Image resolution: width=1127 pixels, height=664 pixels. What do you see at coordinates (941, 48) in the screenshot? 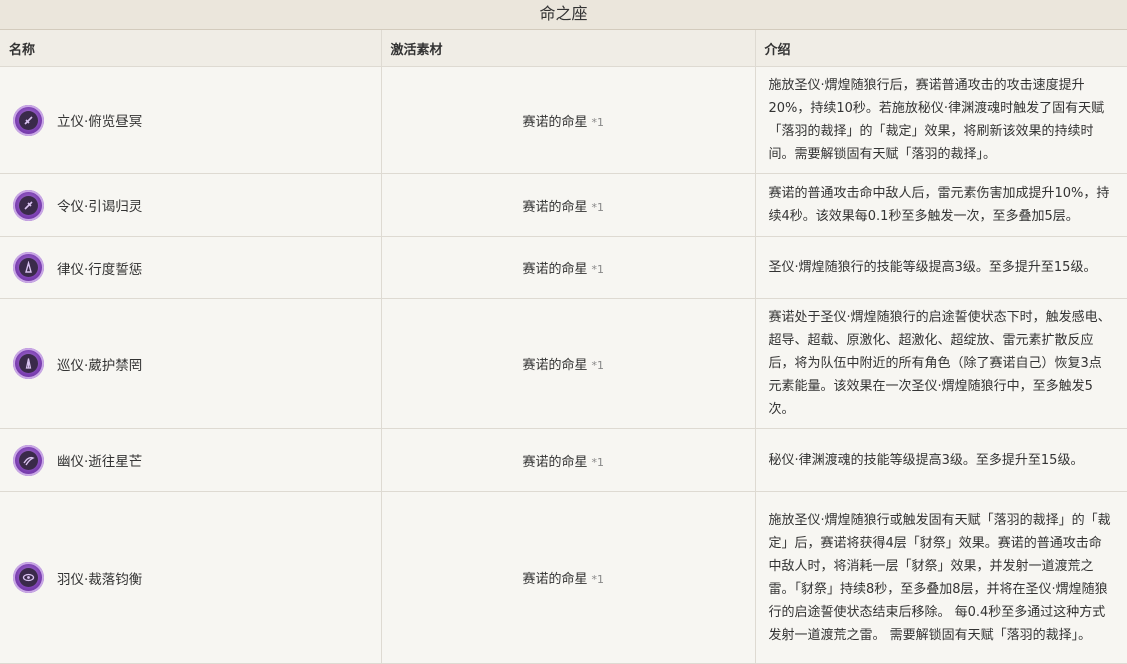
I see `column-header-description: 介绍` at bounding box center [941, 48].